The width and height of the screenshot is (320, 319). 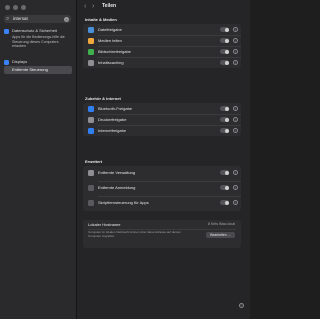 What do you see at coordinates (23, 7) in the screenshot?
I see `zoom-window-button` at bounding box center [23, 7].